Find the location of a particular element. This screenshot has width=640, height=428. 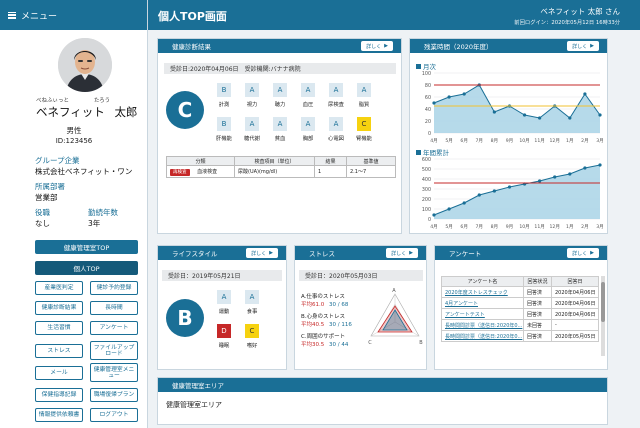

nav-checkup-booking: 健診予約登録 is located at coordinates (114, 288).